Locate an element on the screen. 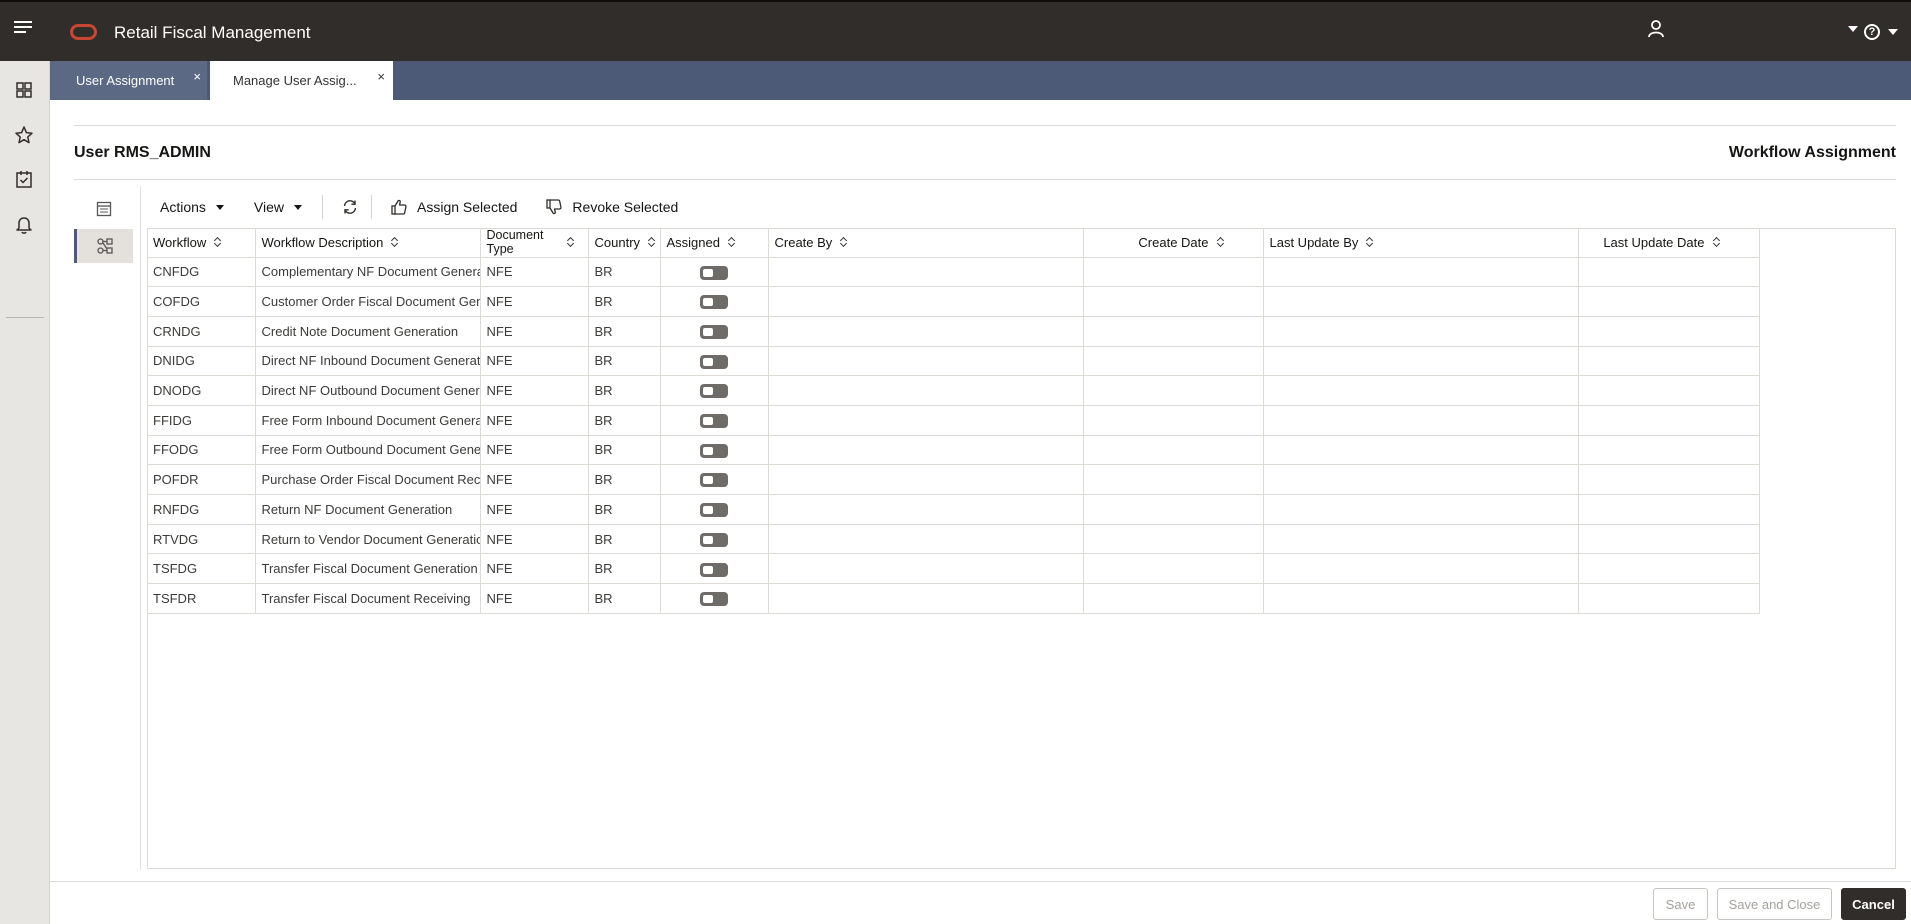 This screenshot has width=1911, height=924. column-header-document-type: Document Type is located at coordinates (534, 243).